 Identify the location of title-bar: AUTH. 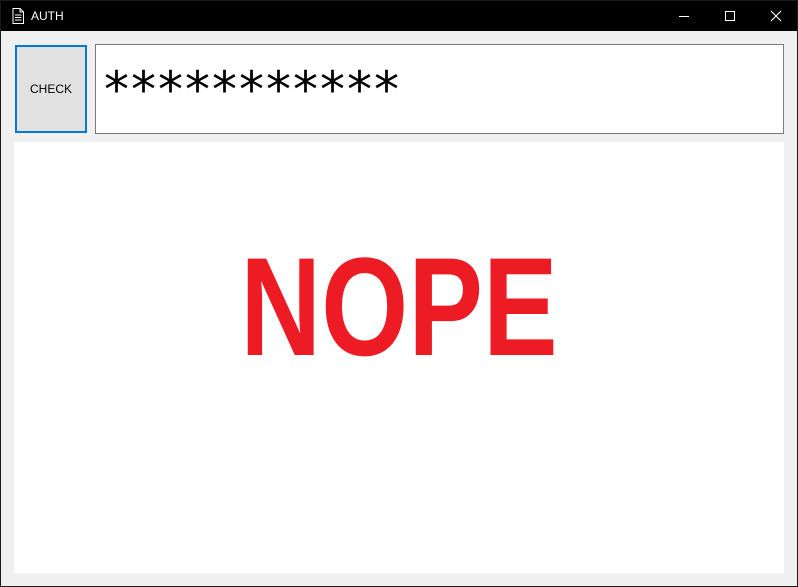
(399, 16).